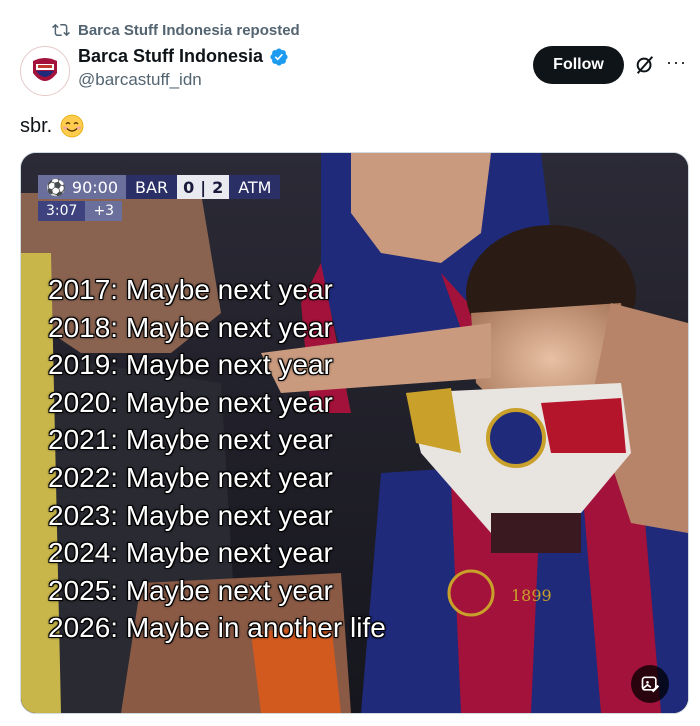  Describe the element at coordinates (171, 56) in the screenshot. I see `author-display-name: Barca Stuff Indonesia` at that location.